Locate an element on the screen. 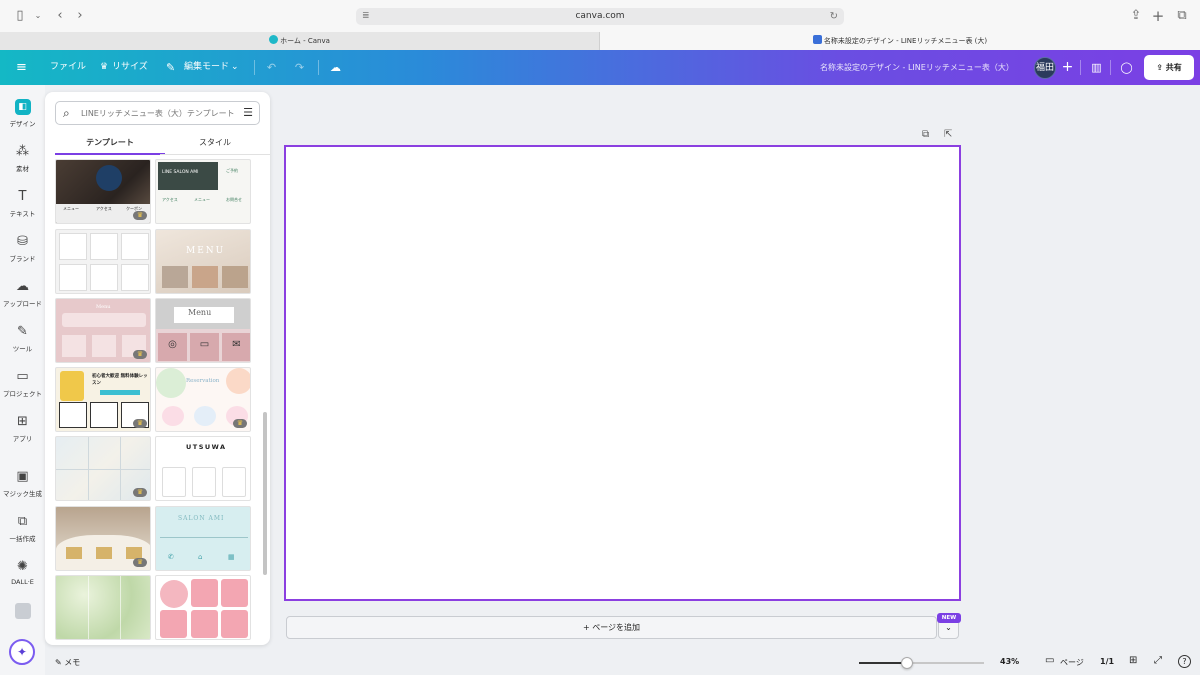 The height and width of the screenshot is (675, 1200). url-text: canva.com is located at coordinates (600, 16).